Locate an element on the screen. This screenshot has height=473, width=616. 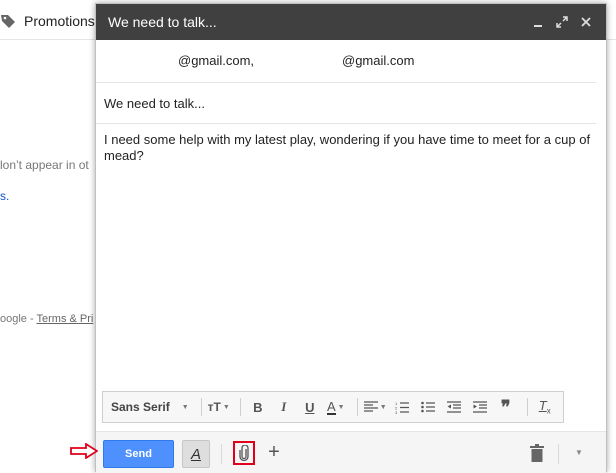
indent-more-button is located at coordinates (480, 407).